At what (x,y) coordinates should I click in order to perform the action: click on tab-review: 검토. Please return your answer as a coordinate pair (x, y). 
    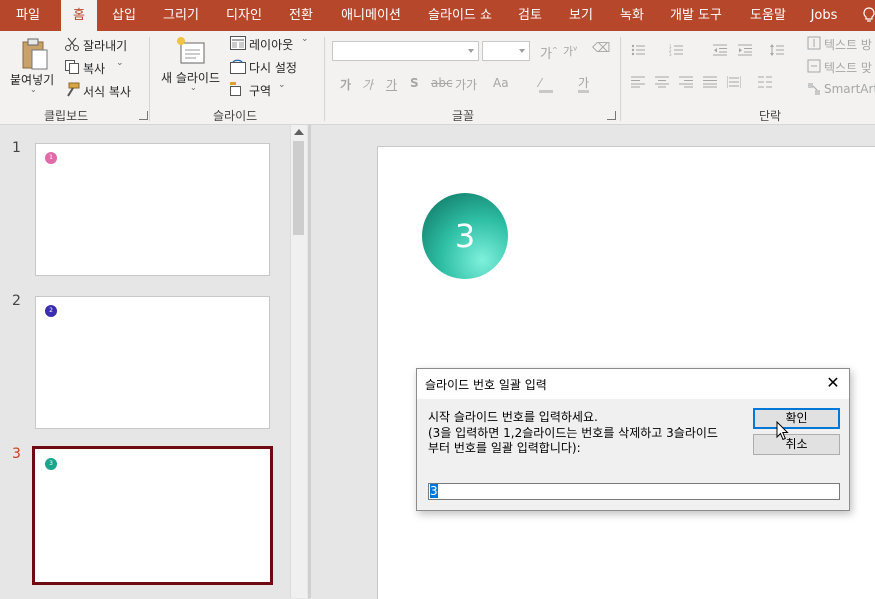
    Looking at the image, I should click on (530, 15).